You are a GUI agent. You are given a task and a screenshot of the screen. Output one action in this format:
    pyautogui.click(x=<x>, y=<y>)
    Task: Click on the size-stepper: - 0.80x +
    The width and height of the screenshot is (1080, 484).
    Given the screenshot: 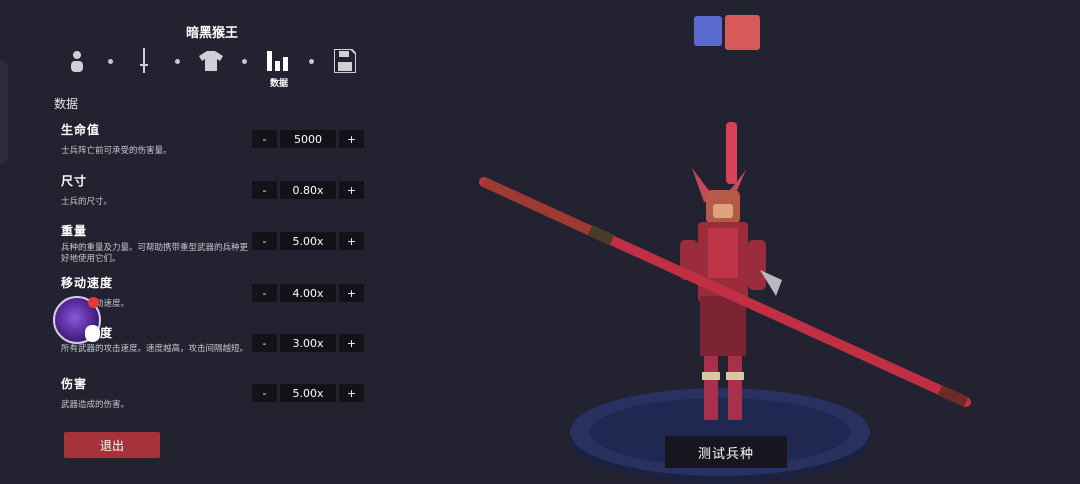 What is the action you would take?
    pyautogui.click(x=308, y=190)
    